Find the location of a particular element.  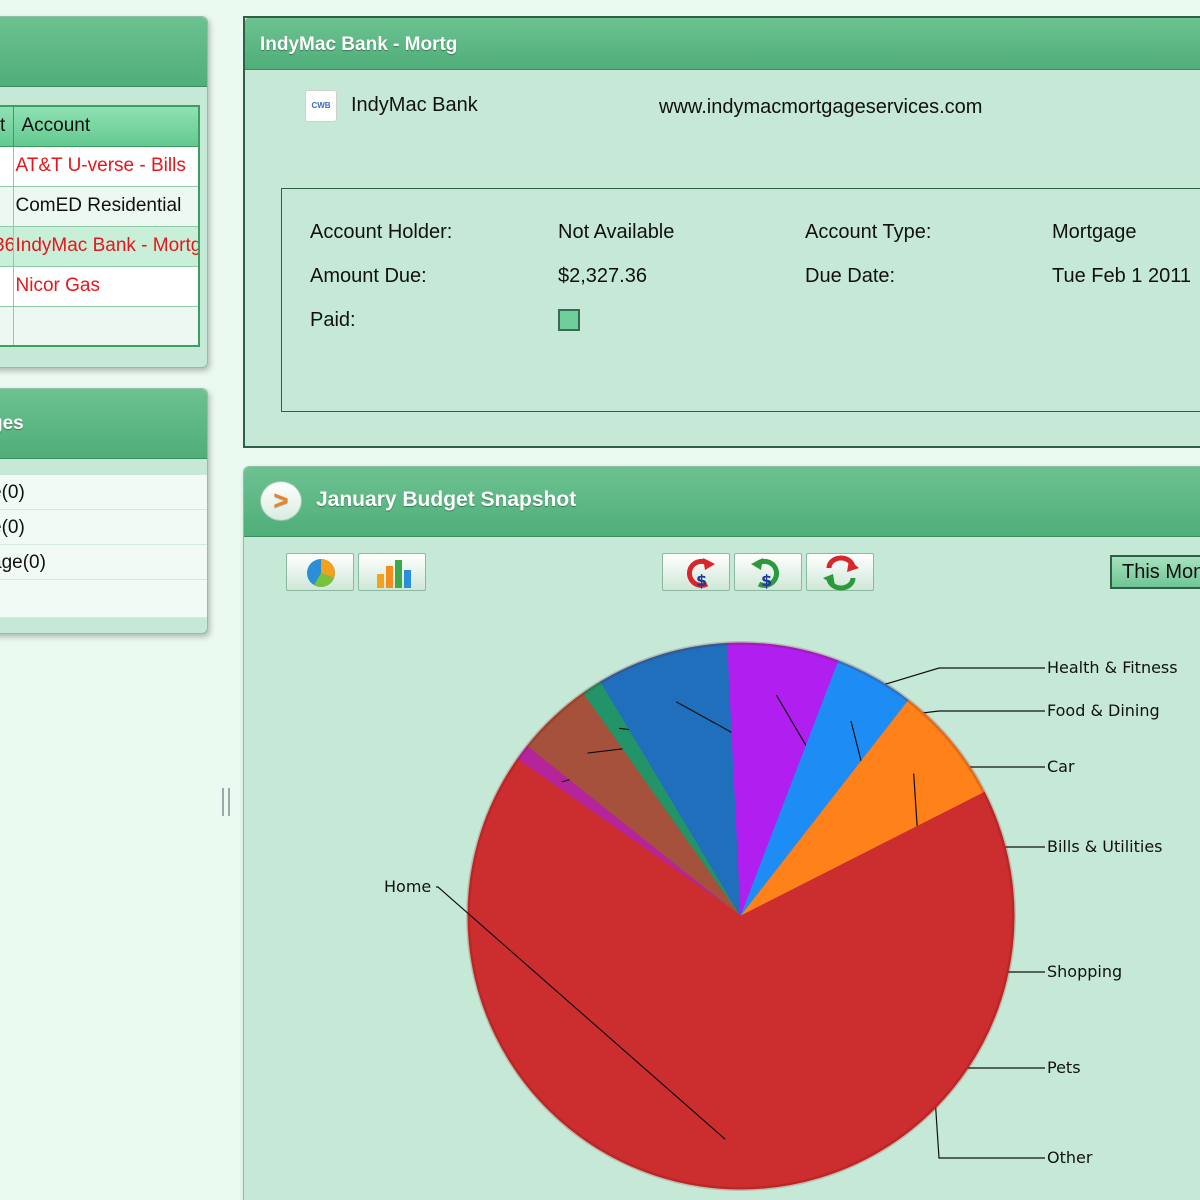

due-date-label: Due Date: is located at coordinates (850, 276).